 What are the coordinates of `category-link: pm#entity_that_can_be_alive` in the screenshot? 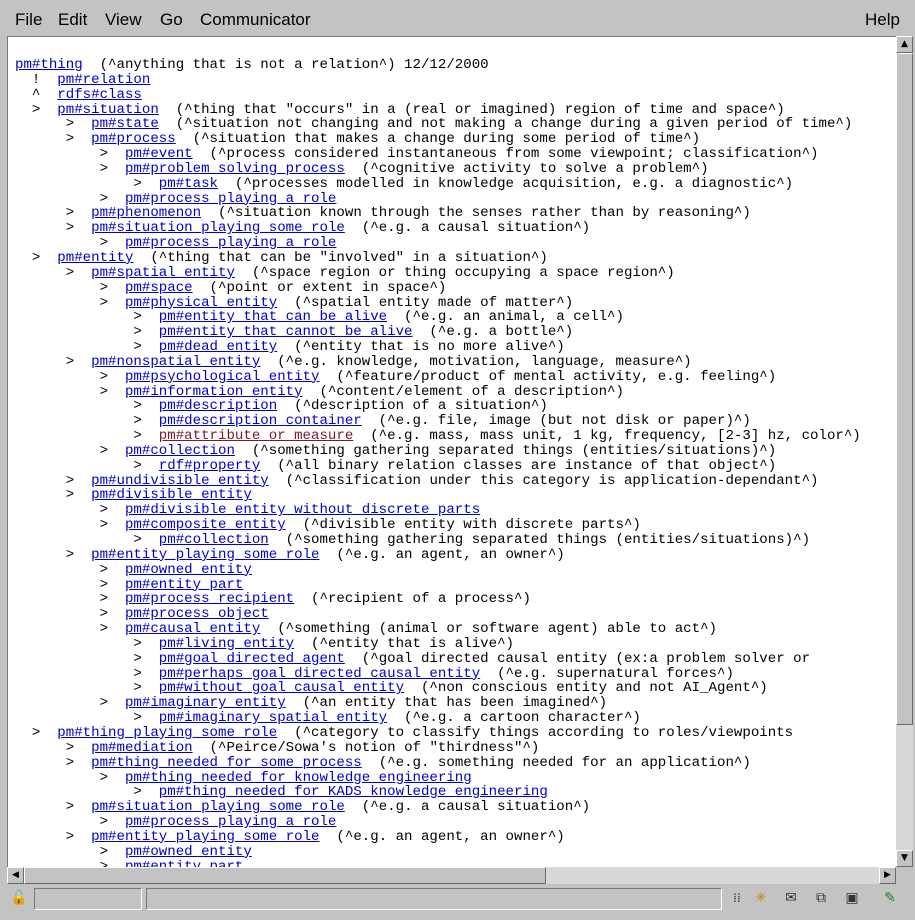 It's located at (273, 317).